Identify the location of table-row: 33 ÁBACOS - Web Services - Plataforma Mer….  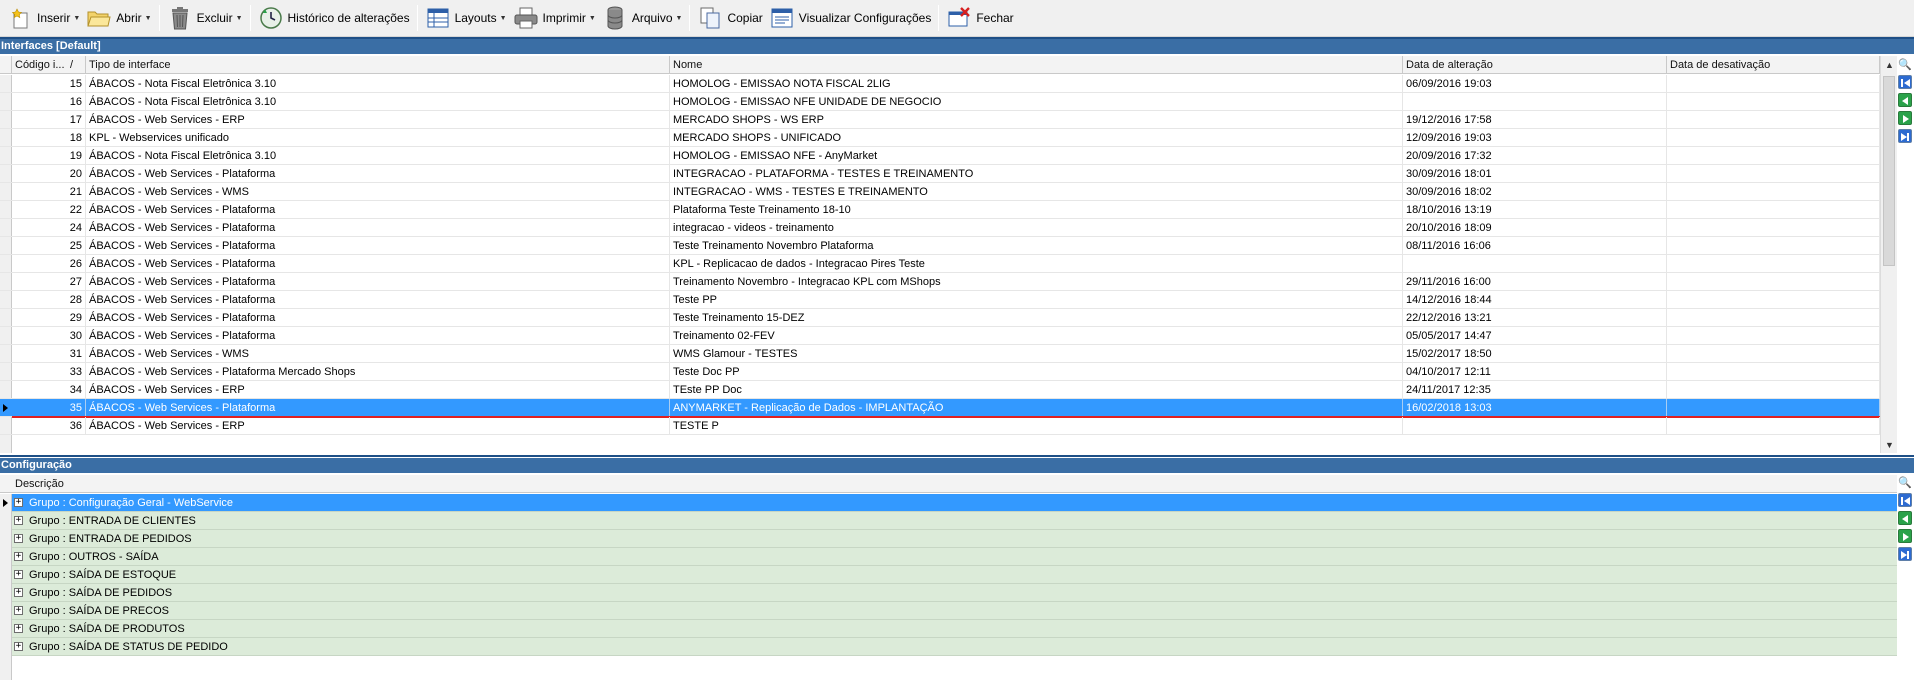
(940, 372).